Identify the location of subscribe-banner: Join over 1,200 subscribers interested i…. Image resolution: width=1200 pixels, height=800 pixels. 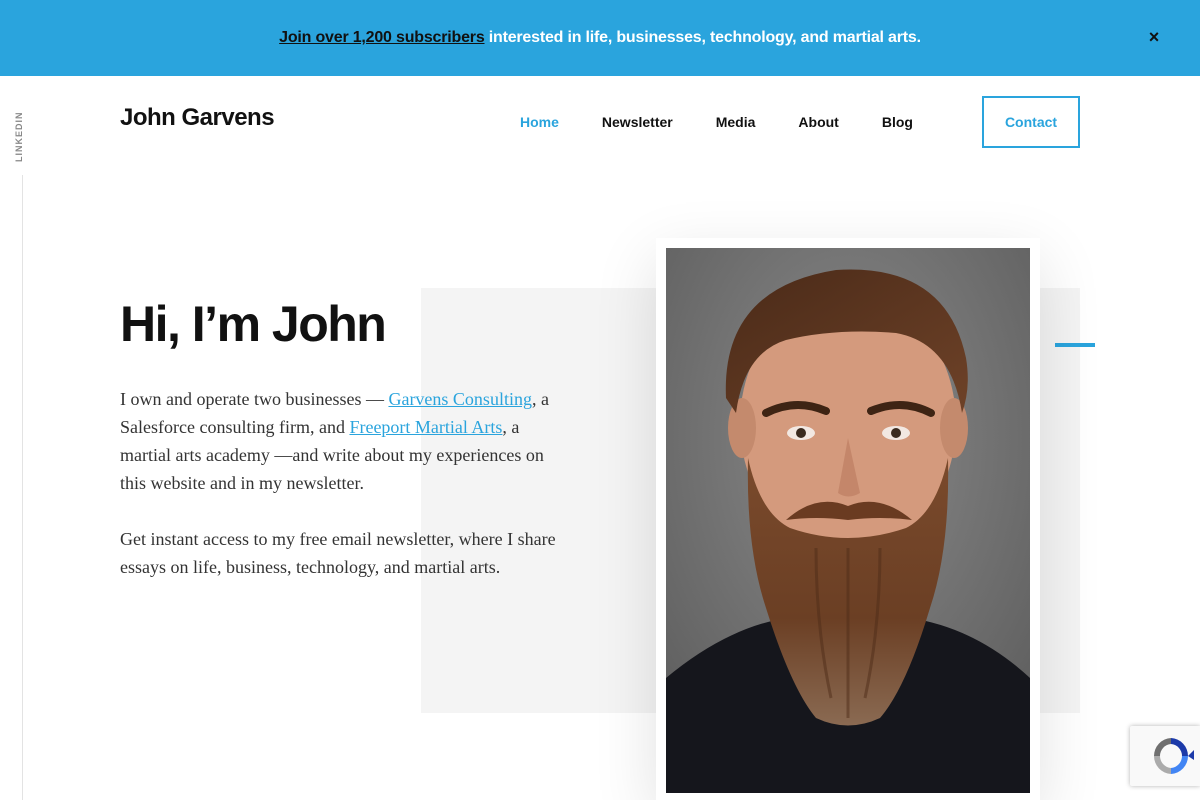
(600, 38).